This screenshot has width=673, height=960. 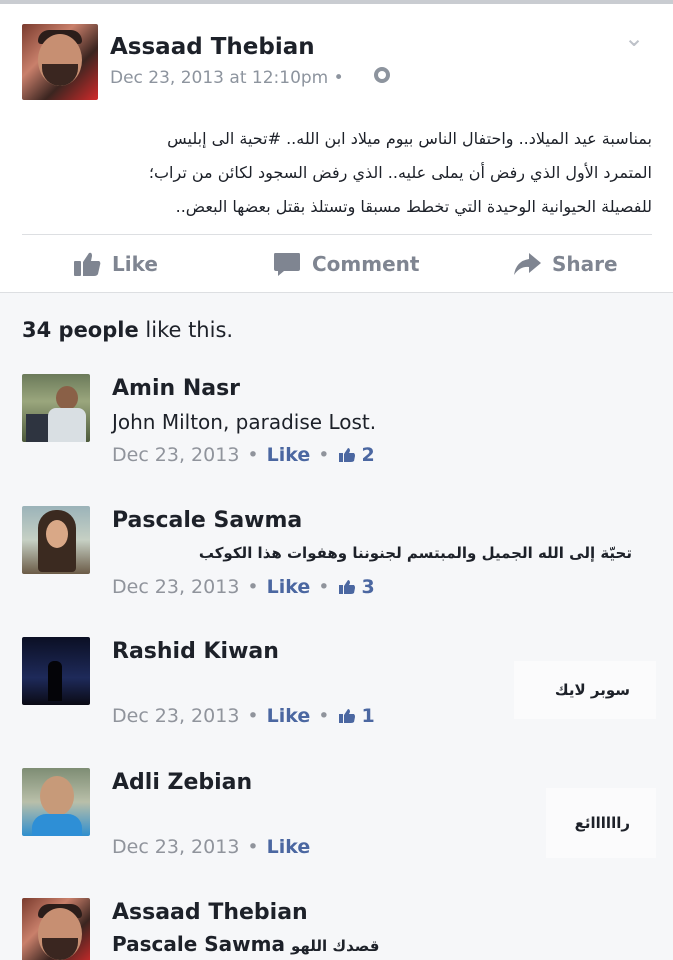 I want to click on comment-text-row: Pascale Sawma قصدك اللهو, so click(x=245, y=944).